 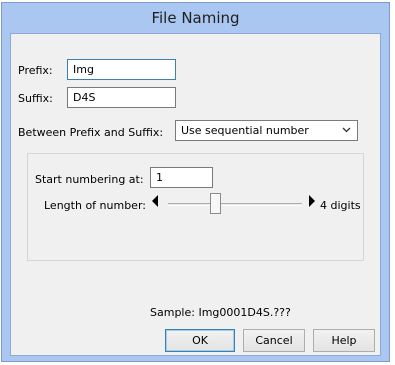 I want to click on help-button: Help, so click(x=344, y=340).